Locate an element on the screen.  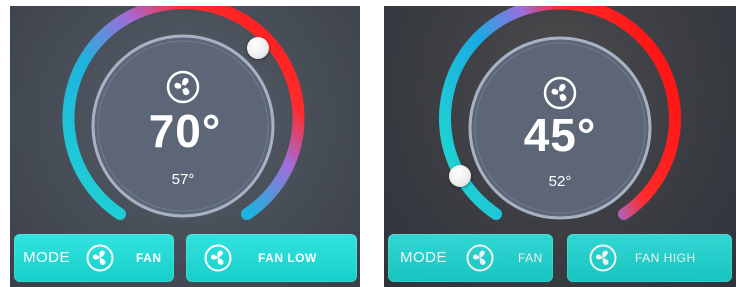
fan-speed-button: FAN LOW is located at coordinates (271, 258).